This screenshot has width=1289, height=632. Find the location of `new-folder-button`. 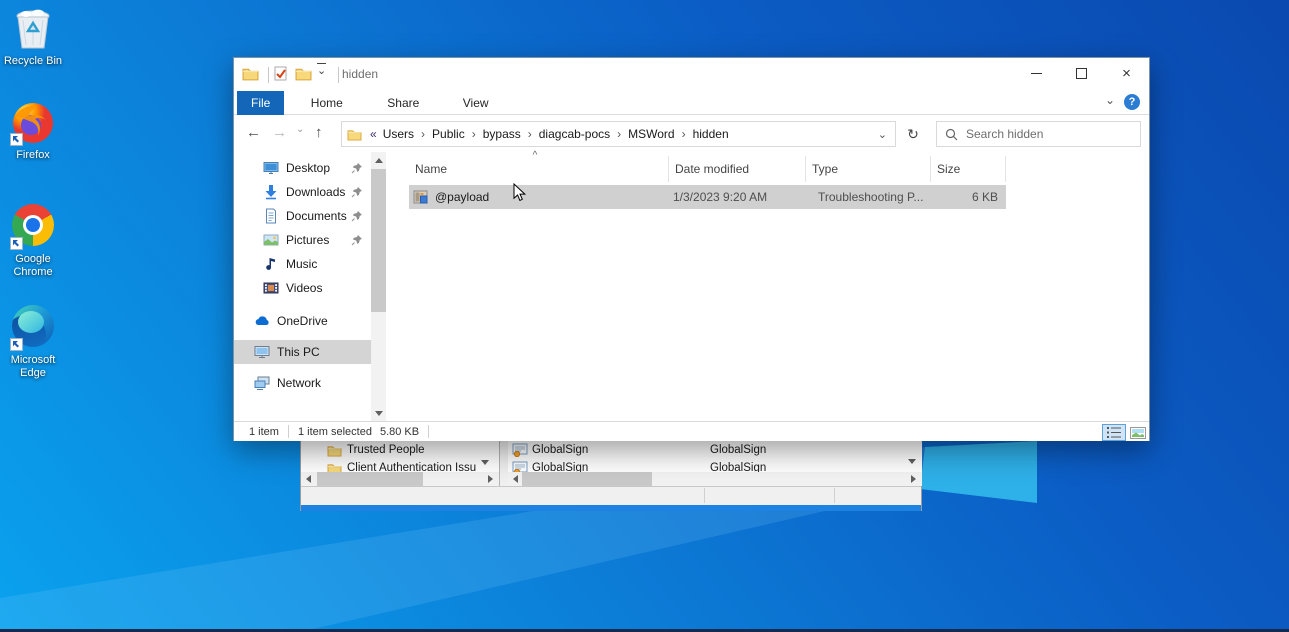

new-folder-button is located at coordinates (303, 73).